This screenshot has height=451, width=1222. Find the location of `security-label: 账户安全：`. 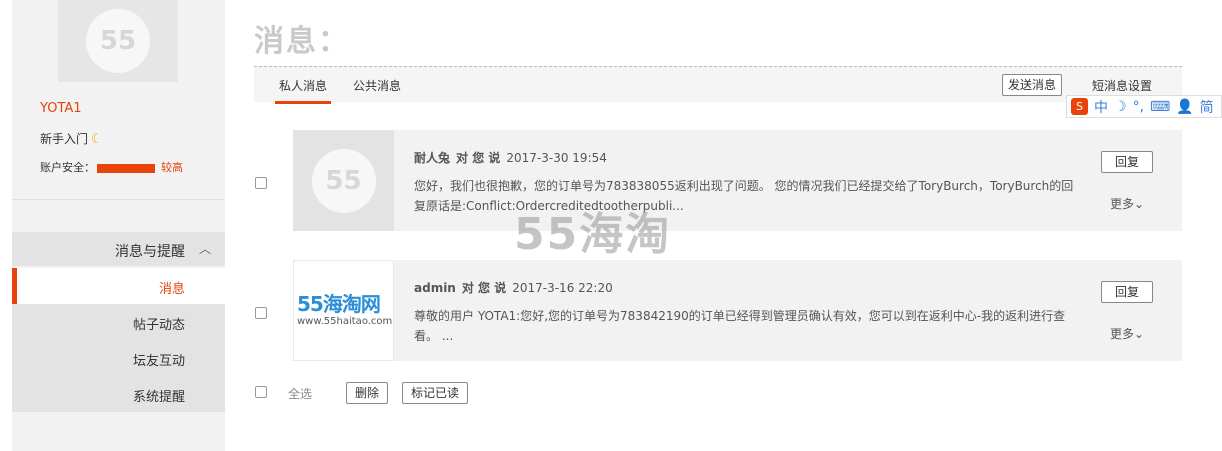

security-label: 账户安全： is located at coordinates (67, 167).